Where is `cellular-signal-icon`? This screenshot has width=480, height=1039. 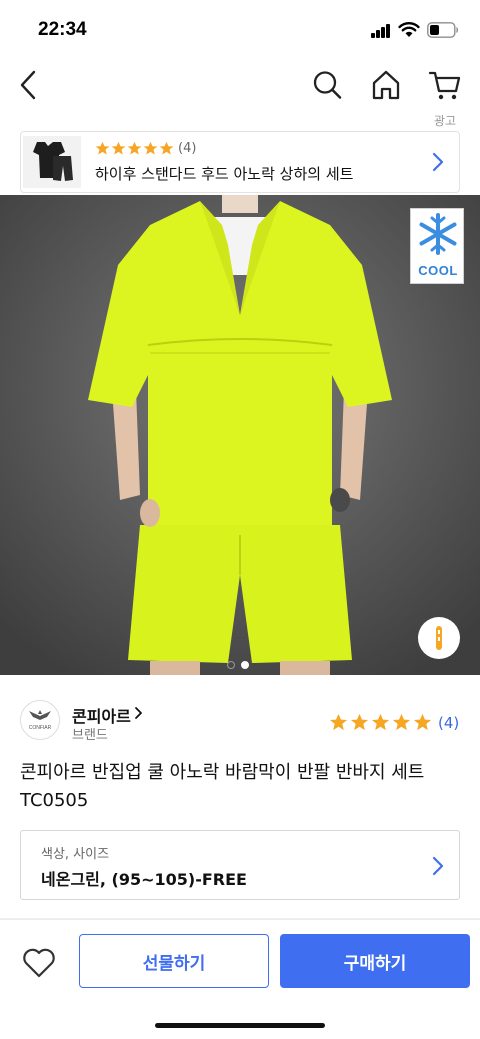 cellular-signal-icon is located at coordinates (381, 31).